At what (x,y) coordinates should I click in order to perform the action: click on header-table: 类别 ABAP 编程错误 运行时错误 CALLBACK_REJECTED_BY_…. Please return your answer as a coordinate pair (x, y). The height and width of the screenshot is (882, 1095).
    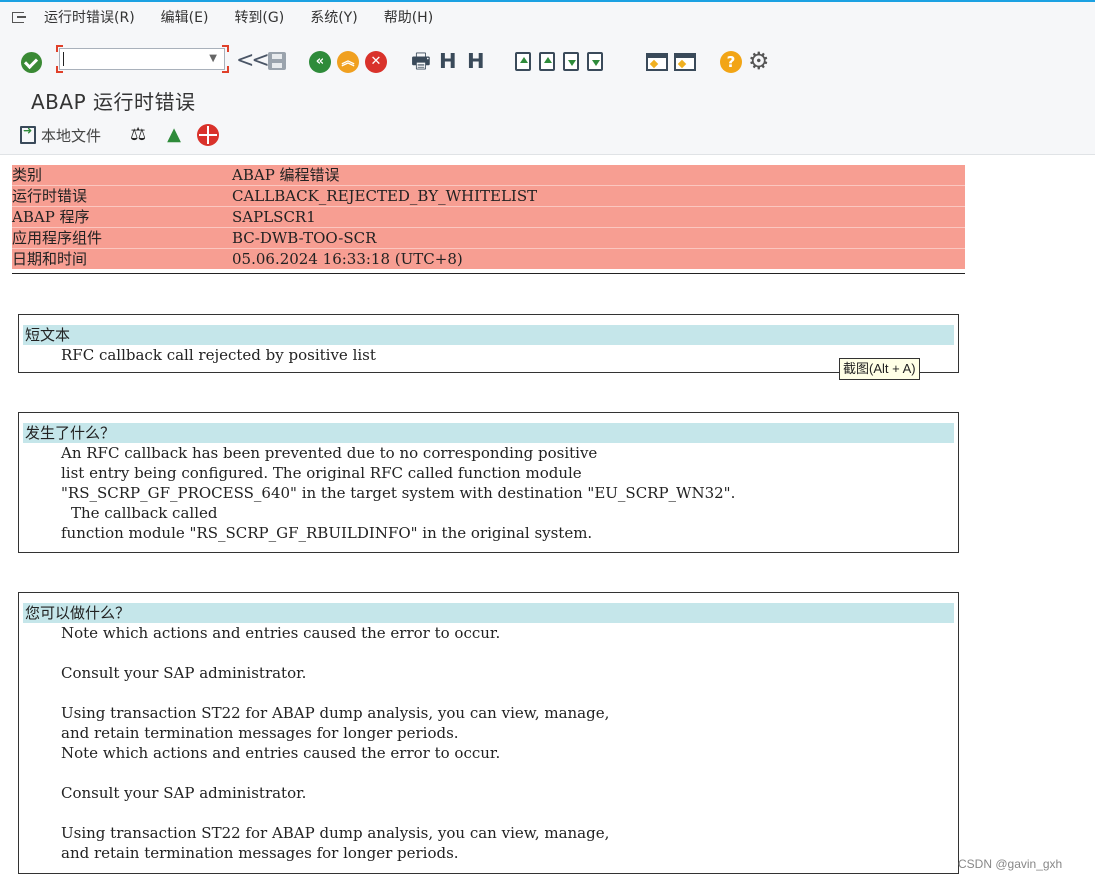
    Looking at the image, I should click on (488, 217).